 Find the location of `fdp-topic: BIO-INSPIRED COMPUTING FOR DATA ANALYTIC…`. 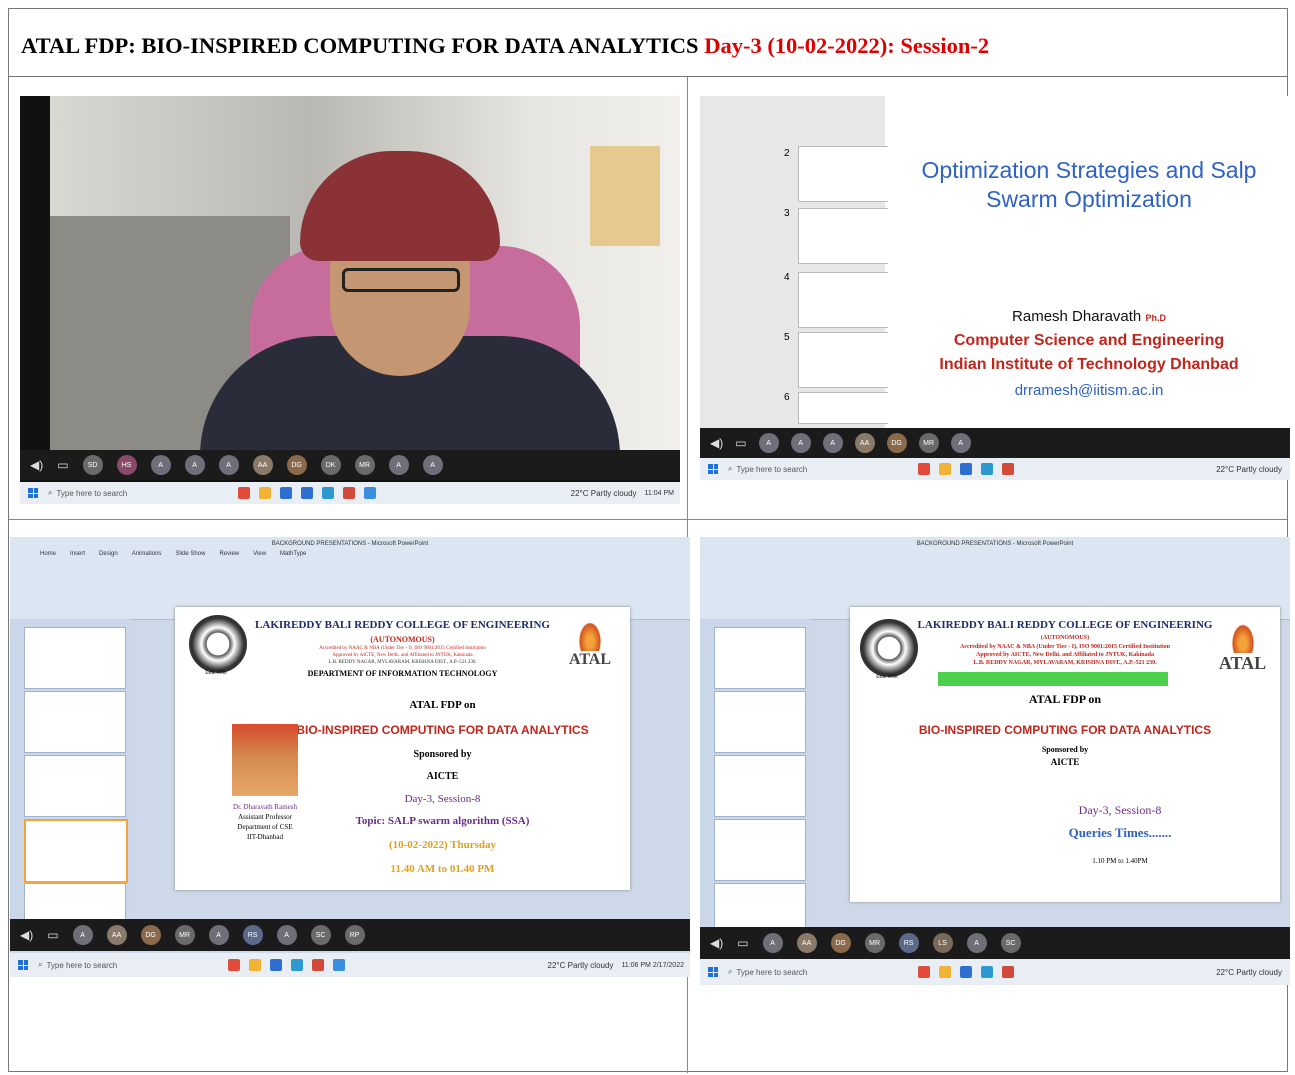

fdp-topic: BIO-INSPIRED COMPUTING FOR DATA ANALYTIC… is located at coordinates (1065, 730).